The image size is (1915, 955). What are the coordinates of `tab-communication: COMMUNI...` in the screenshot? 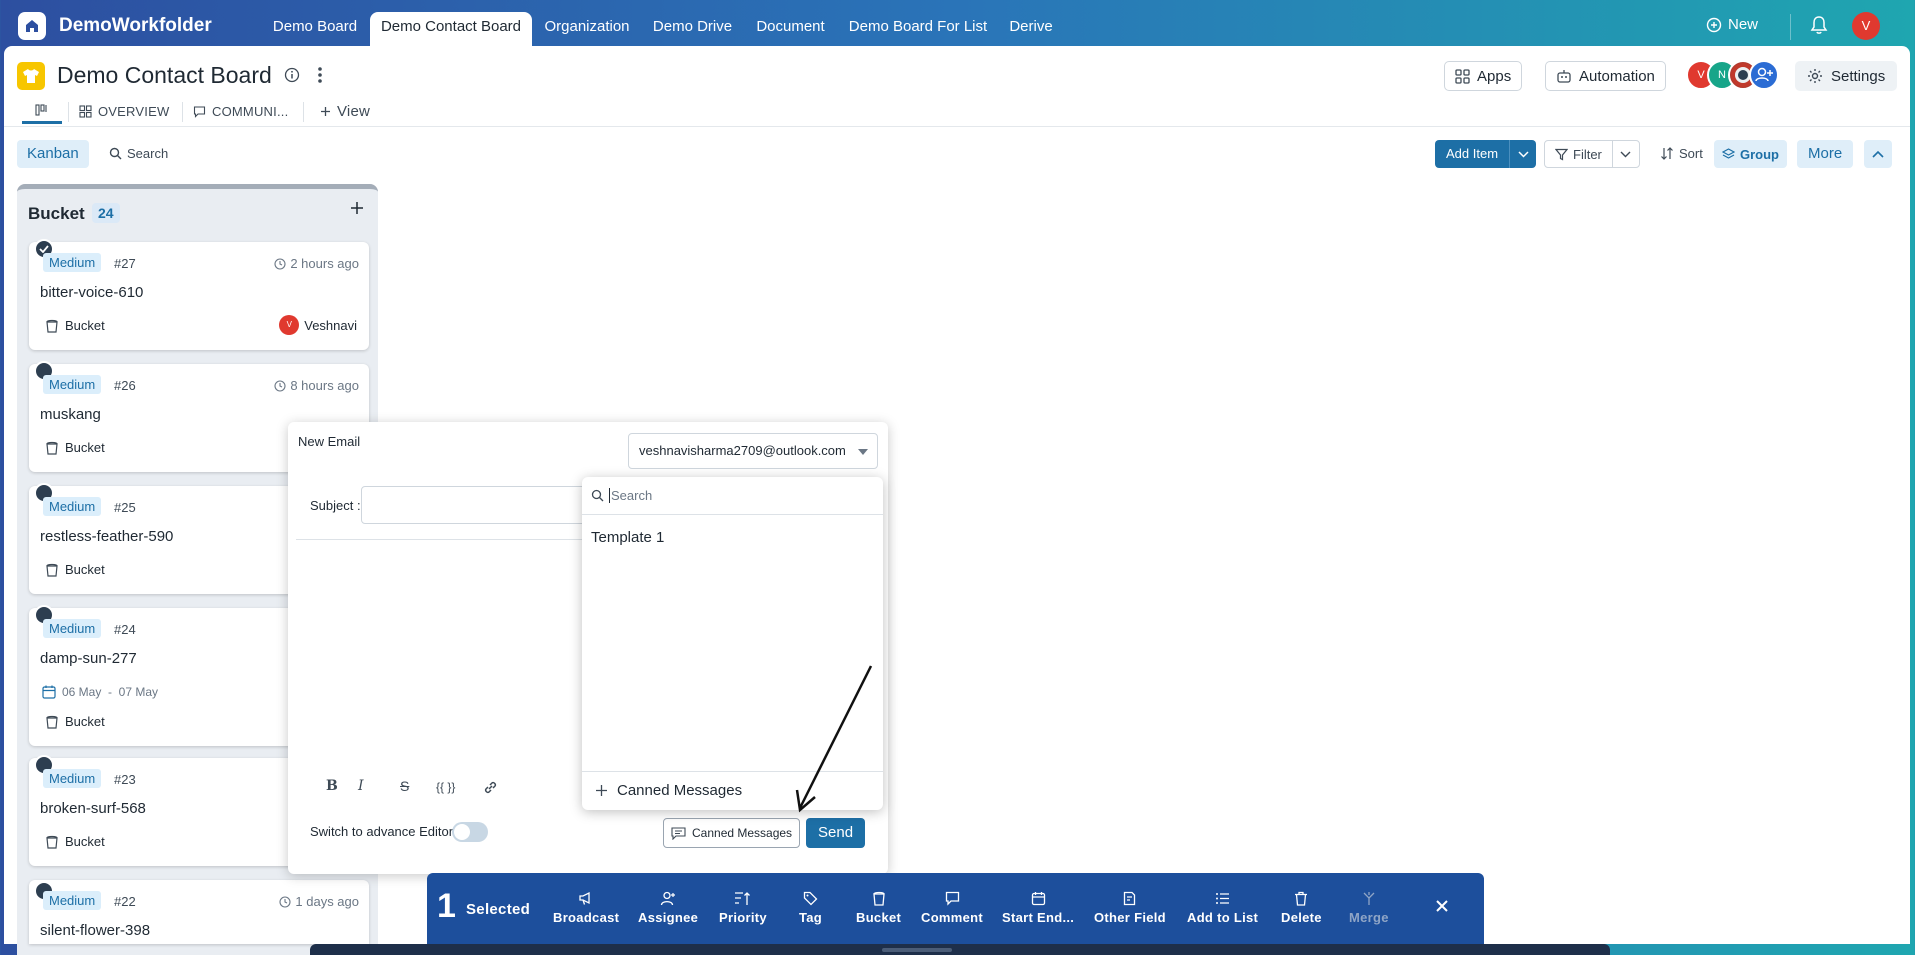 It's located at (240, 111).